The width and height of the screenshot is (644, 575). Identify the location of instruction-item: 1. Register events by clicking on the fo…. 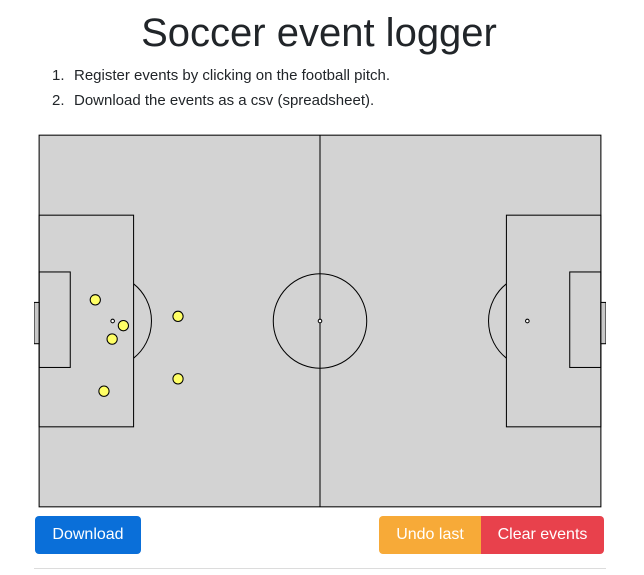
(221, 75).